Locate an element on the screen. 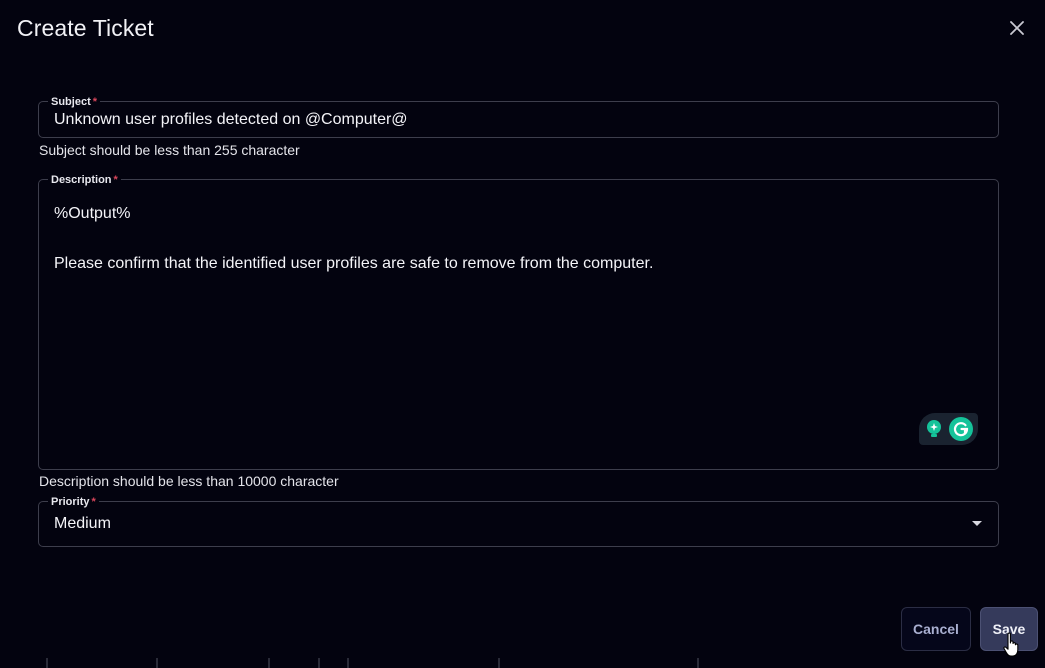  close-button is located at coordinates (1017, 28).